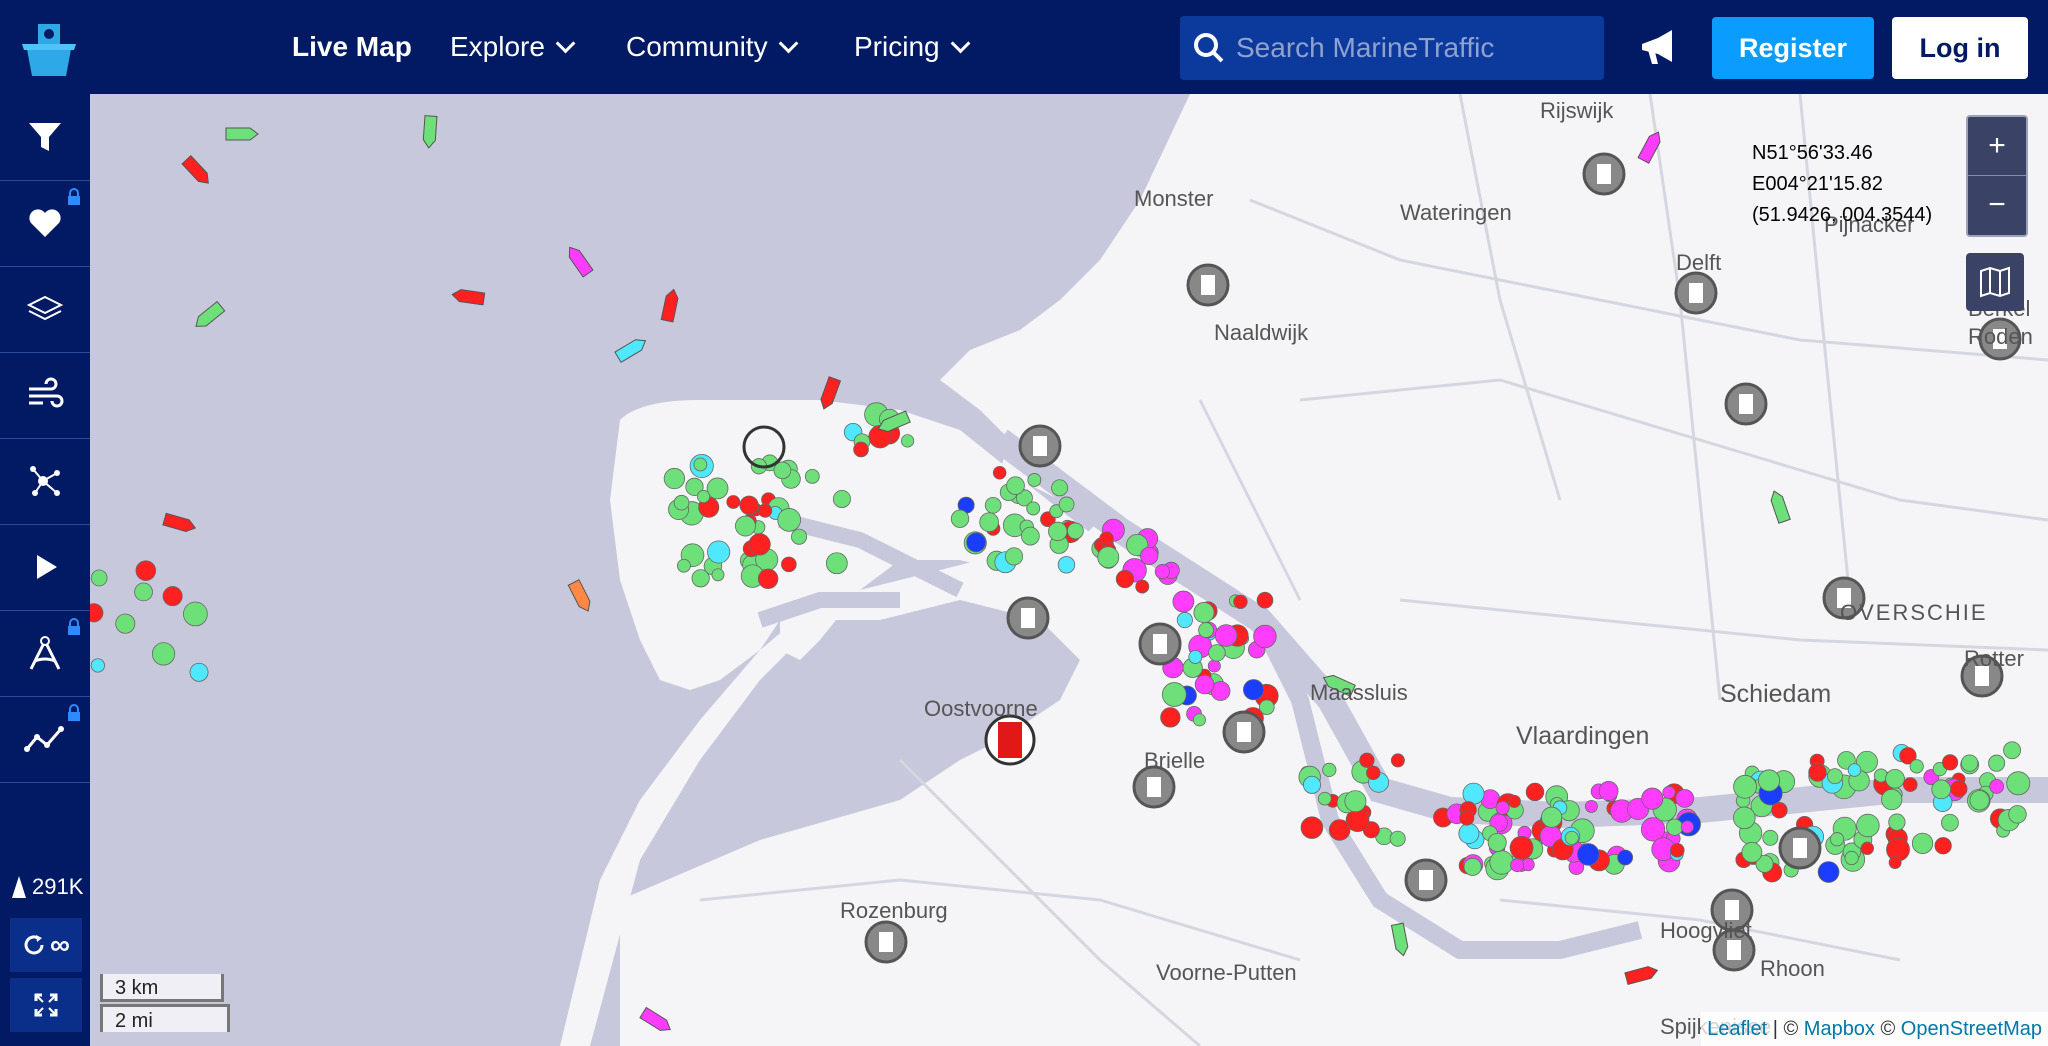  I want to click on zoom-in-button: +, so click(1997, 146).